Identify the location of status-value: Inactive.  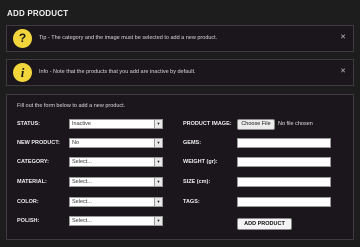
(81, 124).